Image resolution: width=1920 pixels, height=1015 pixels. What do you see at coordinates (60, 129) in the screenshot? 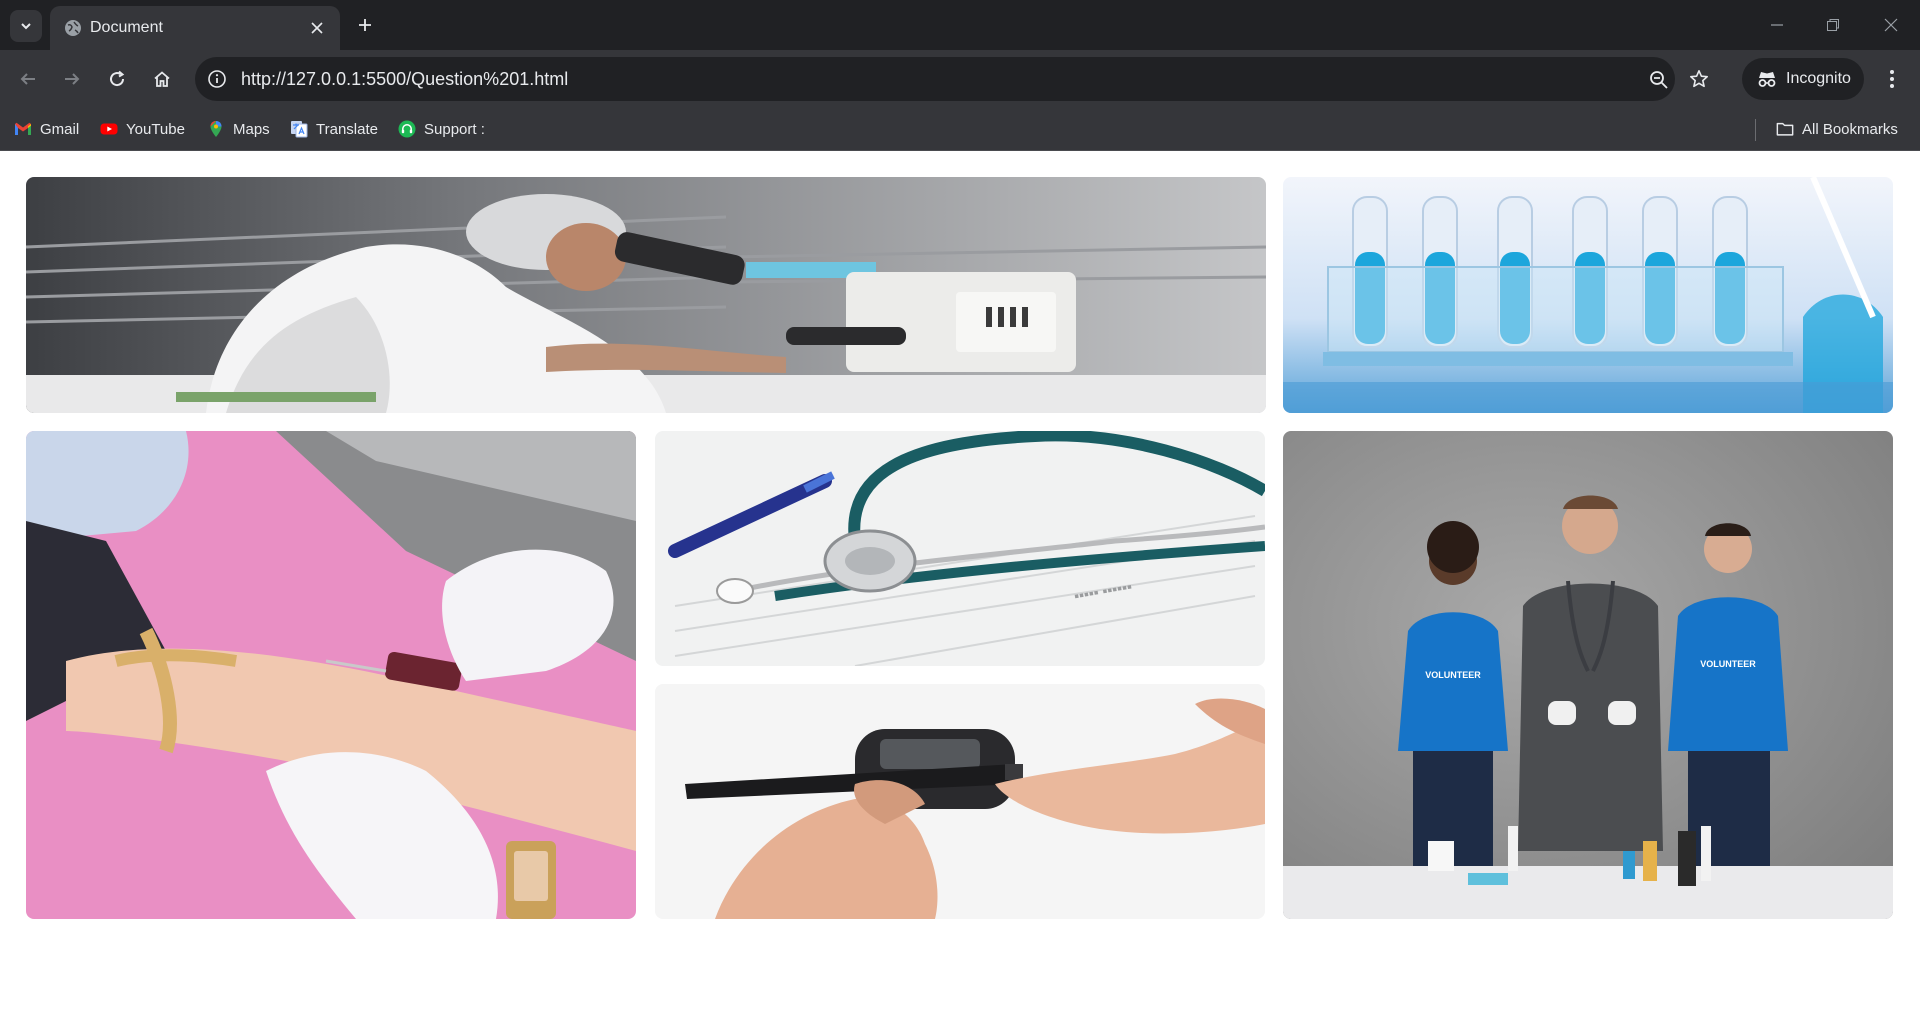
I see `bookmark-label: Gmail` at bounding box center [60, 129].